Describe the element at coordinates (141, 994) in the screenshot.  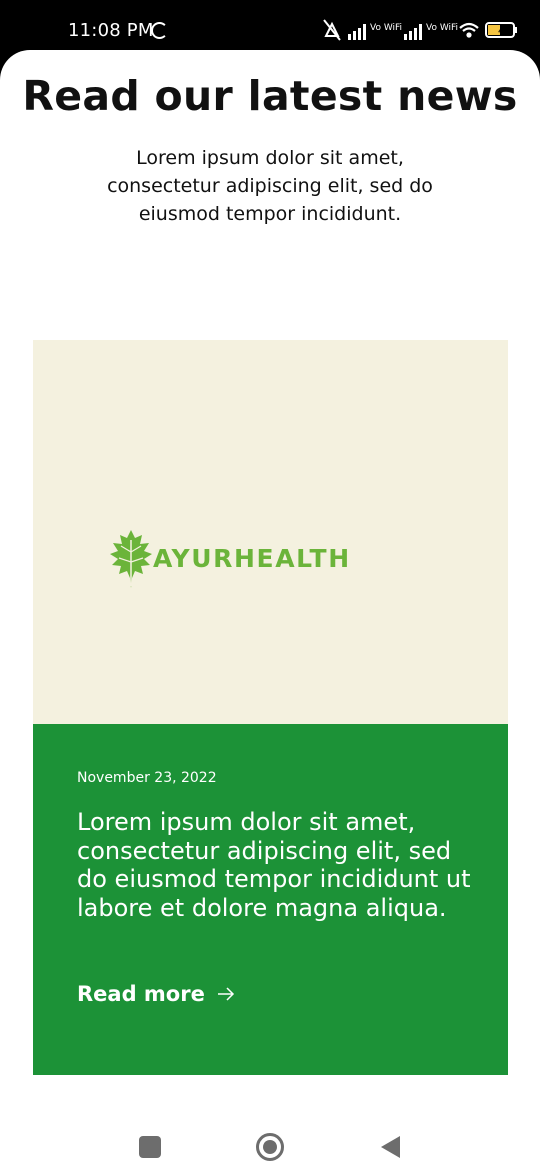
I see `read-more-label: Read more` at that location.